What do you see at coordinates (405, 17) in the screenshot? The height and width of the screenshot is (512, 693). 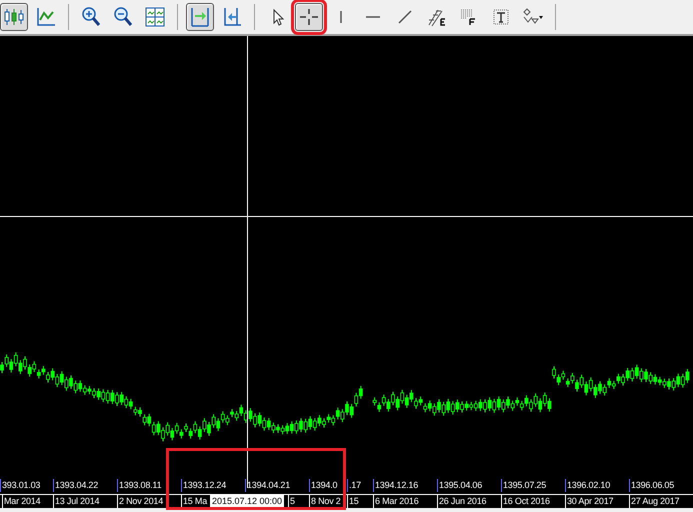 I see `trend-line-icon` at bounding box center [405, 17].